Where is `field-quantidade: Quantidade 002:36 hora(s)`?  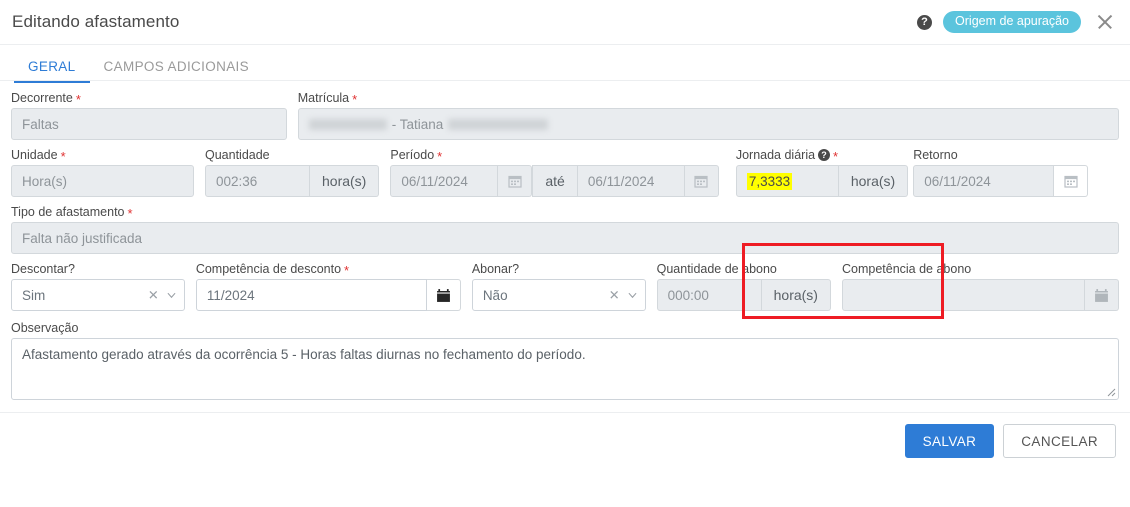
field-quantidade: Quantidade 002:36 hora(s) is located at coordinates (292, 172).